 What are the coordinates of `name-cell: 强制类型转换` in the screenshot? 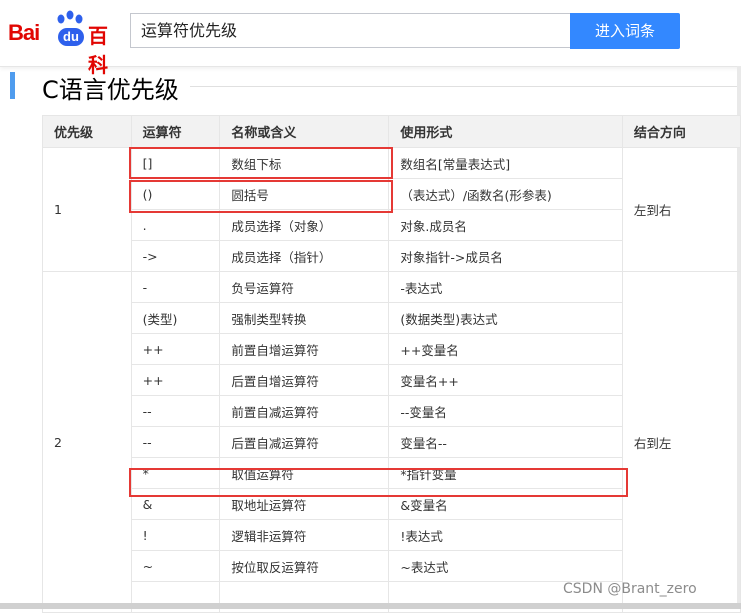 It's located at (304, 318).